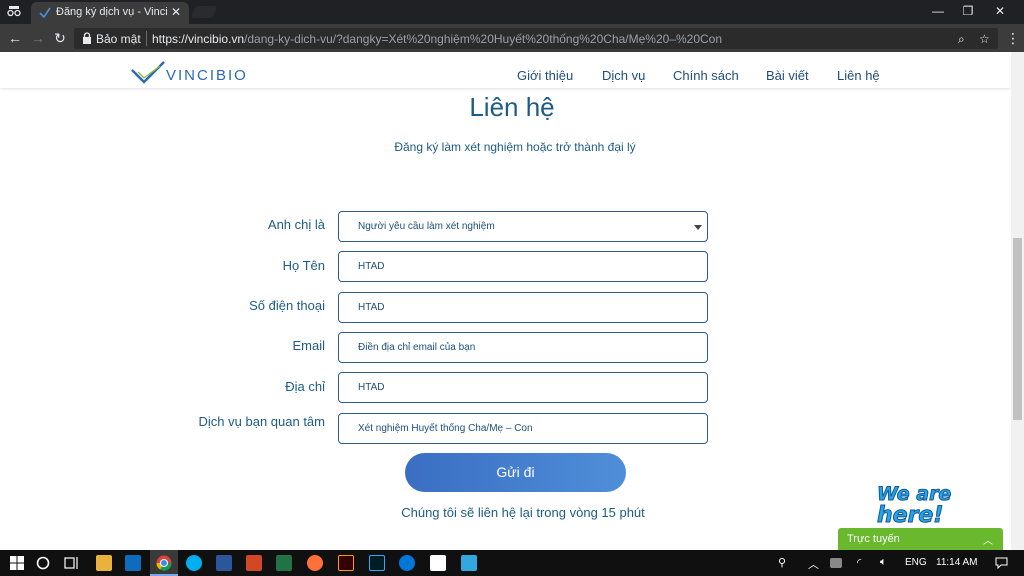 The image size is (1024, 576). I want to click on we-are-text: We are, so click(914, 494).